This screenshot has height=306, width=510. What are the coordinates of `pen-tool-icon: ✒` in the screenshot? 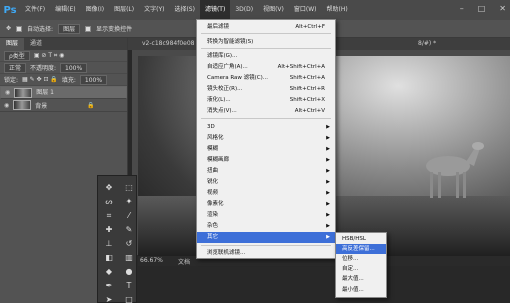 It's located at (109, 286).